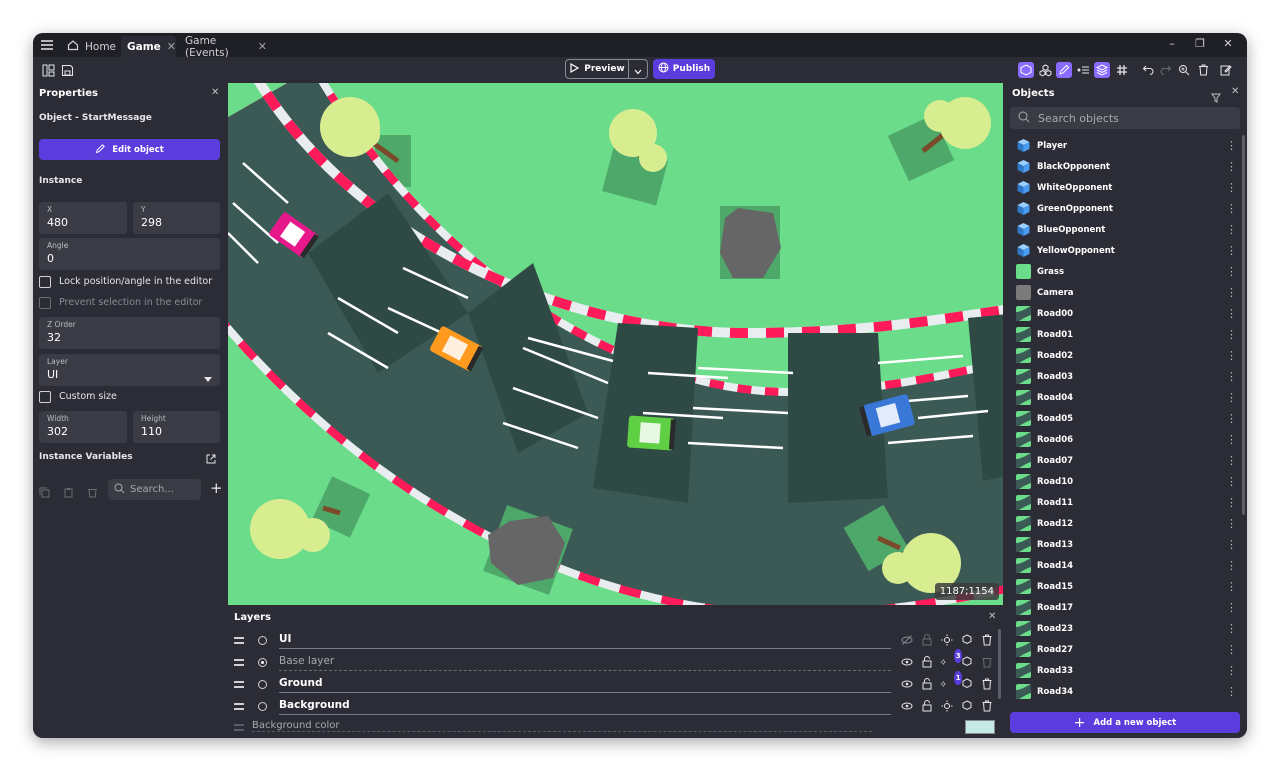  Describe the element at coordinates (1126, 313) in the screenshot. I see `object-list-item: Road00 ⋮` at that location.